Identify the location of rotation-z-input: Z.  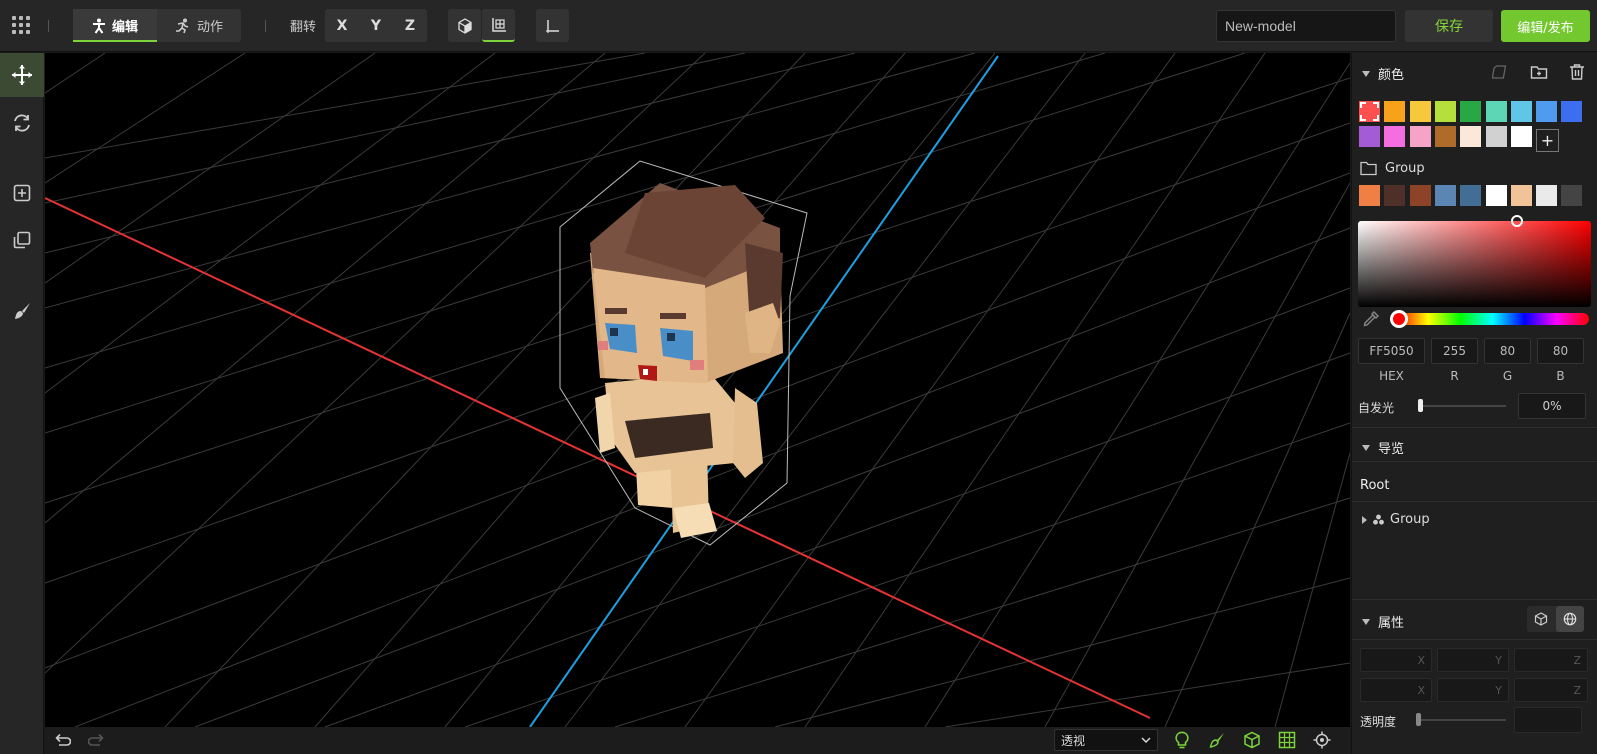
(1551, 690).